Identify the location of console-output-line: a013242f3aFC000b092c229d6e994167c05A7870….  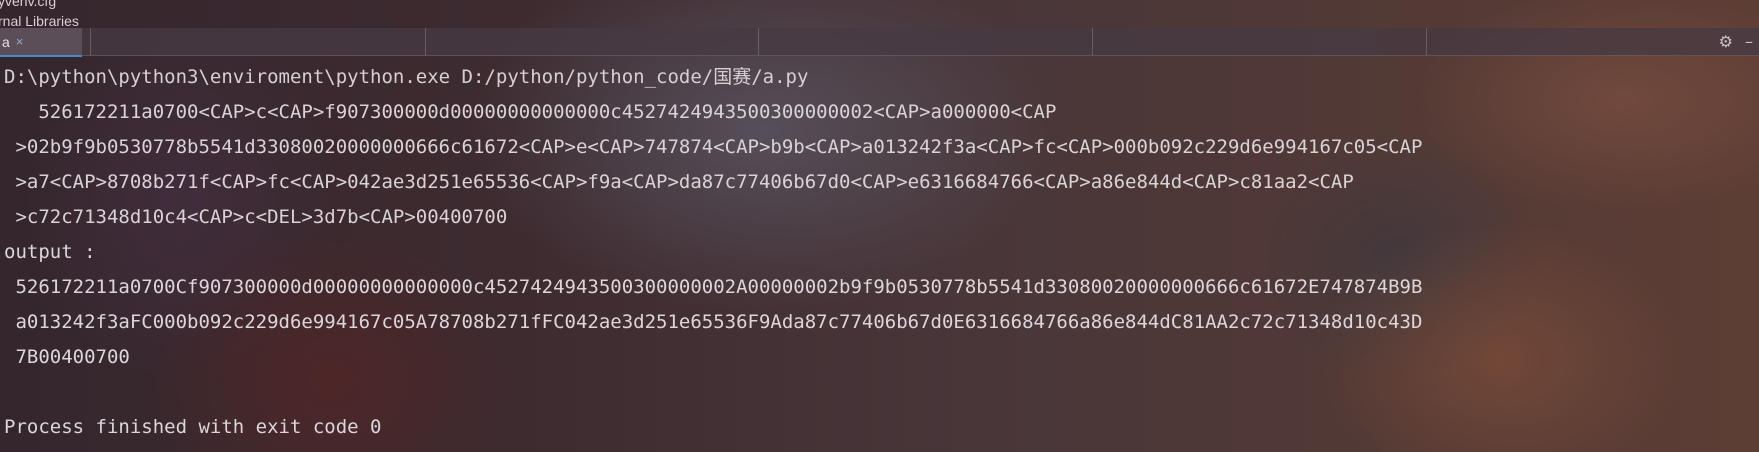
(713, 322).